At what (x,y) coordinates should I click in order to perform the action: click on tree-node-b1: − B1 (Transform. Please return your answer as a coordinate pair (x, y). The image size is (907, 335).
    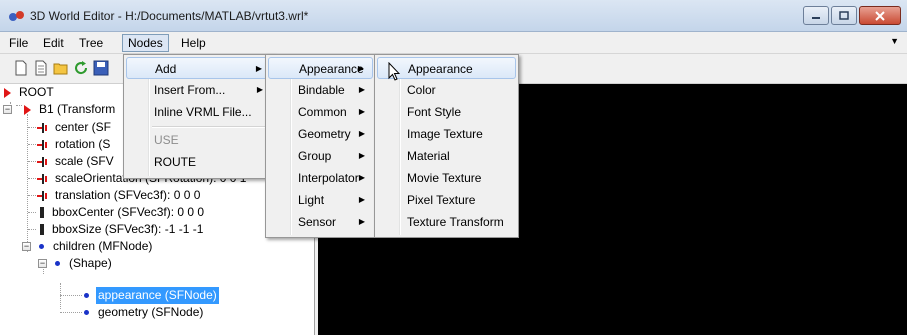
    Looking at the image, I should click on (60, 109).